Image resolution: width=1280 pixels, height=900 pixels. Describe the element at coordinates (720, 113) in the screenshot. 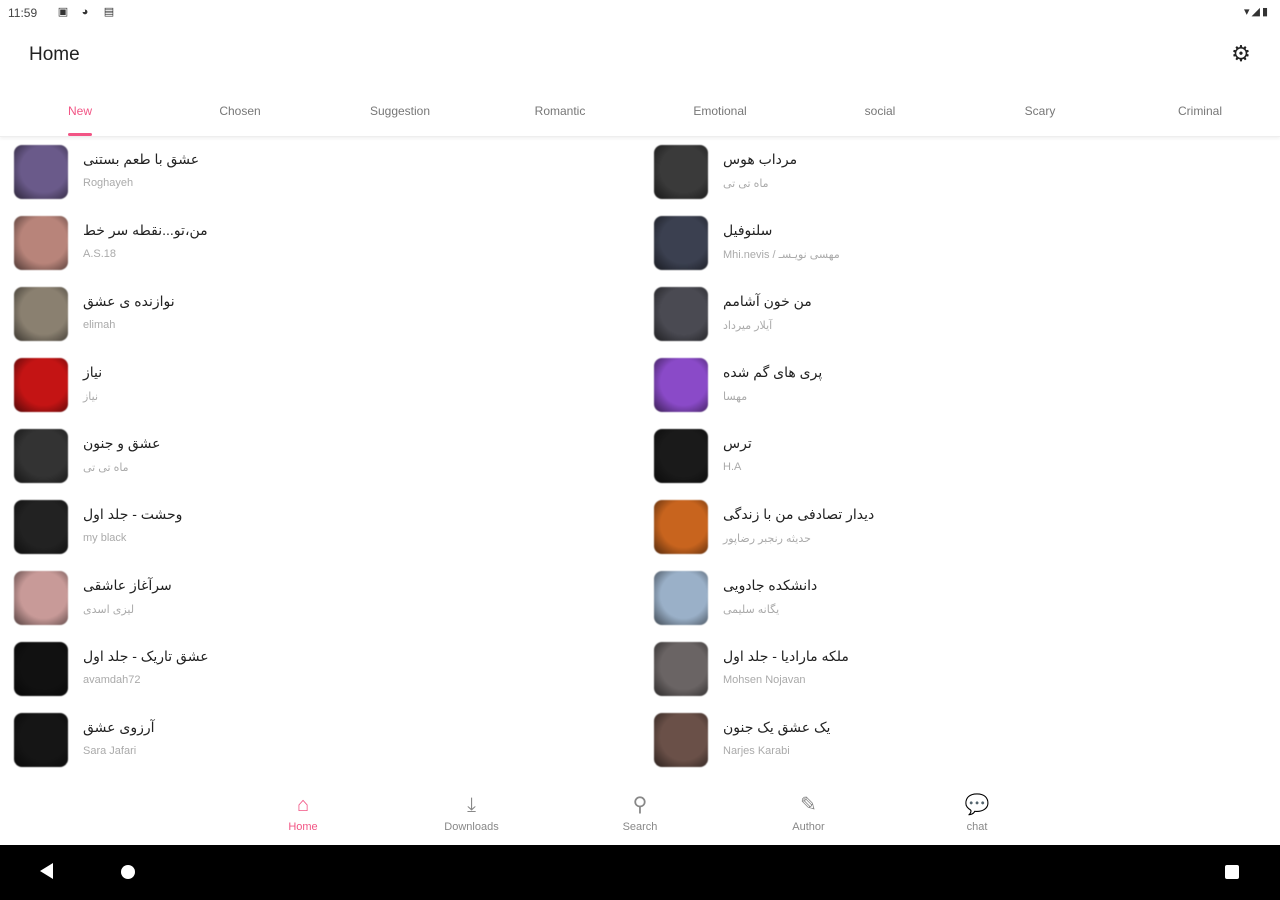

I see `tab-emotional: Emotional` at that location.